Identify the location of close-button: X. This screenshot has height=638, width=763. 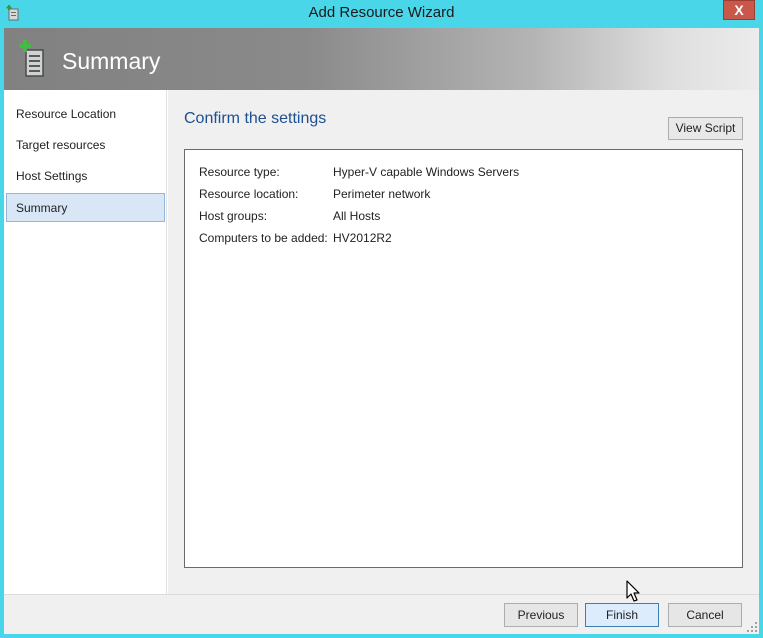
(739, 10).